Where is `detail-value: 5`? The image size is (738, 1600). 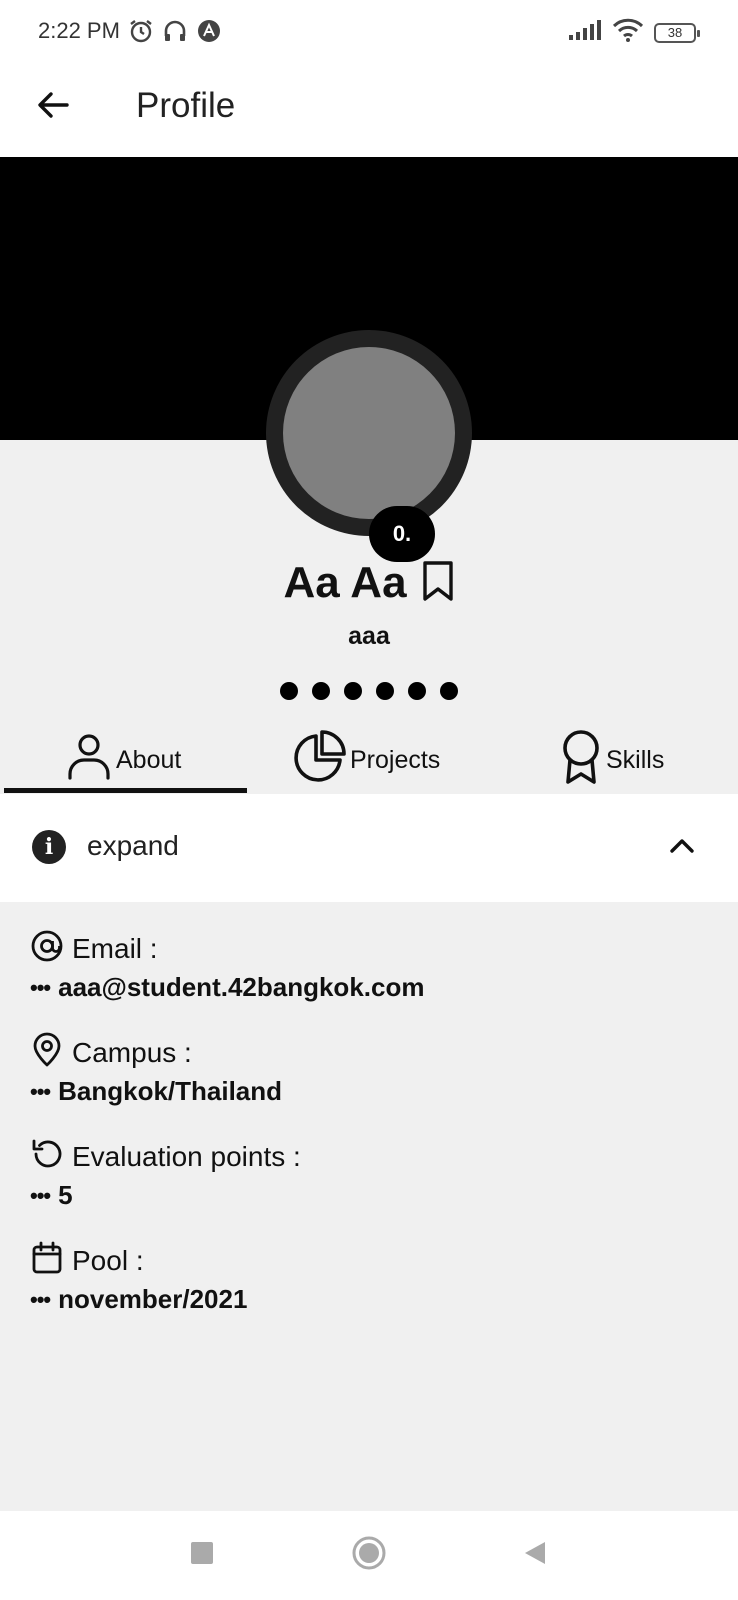 detail-value: 5 is located at coordinates (65, 1195).